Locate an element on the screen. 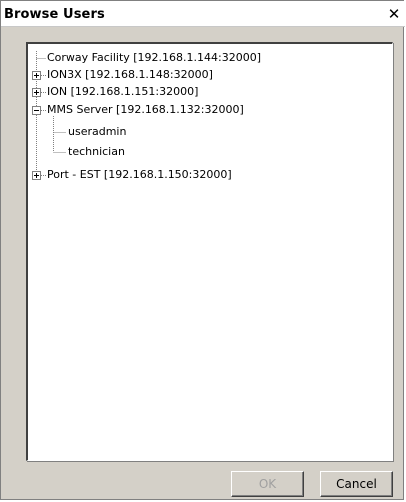 The width and height of the screenshot is (406, 502). tree-node-technician: technician is located at coordinates (96, 152).